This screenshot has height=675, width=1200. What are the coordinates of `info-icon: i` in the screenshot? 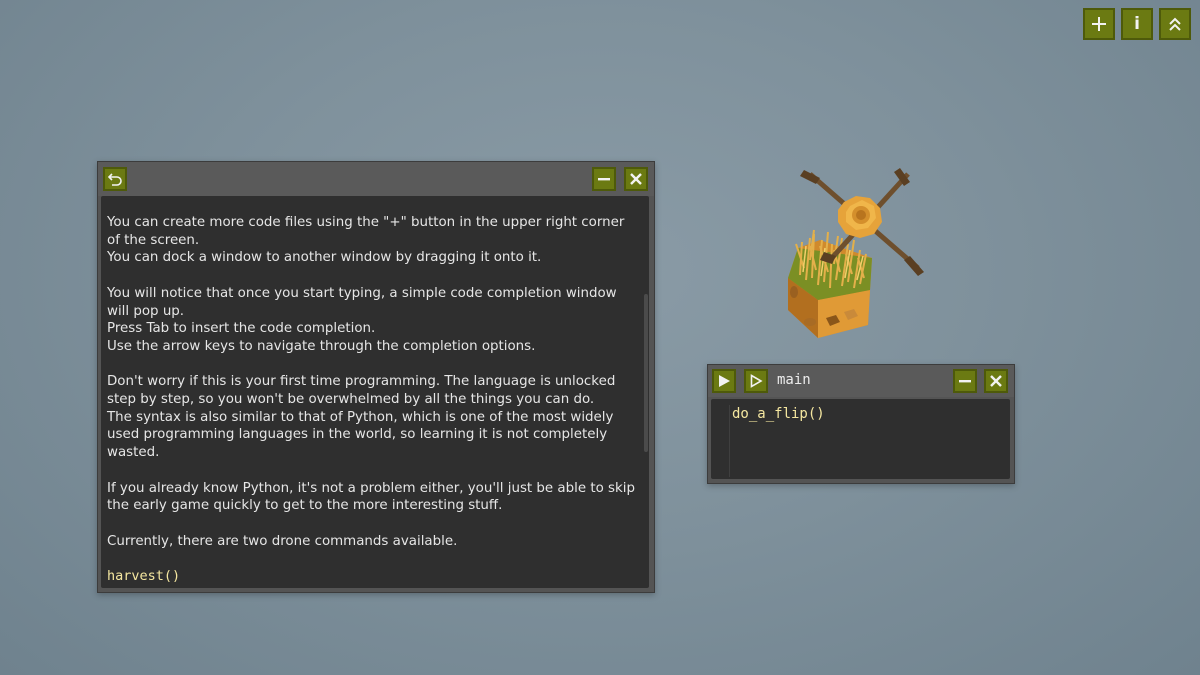 It's located at (1137, 24).